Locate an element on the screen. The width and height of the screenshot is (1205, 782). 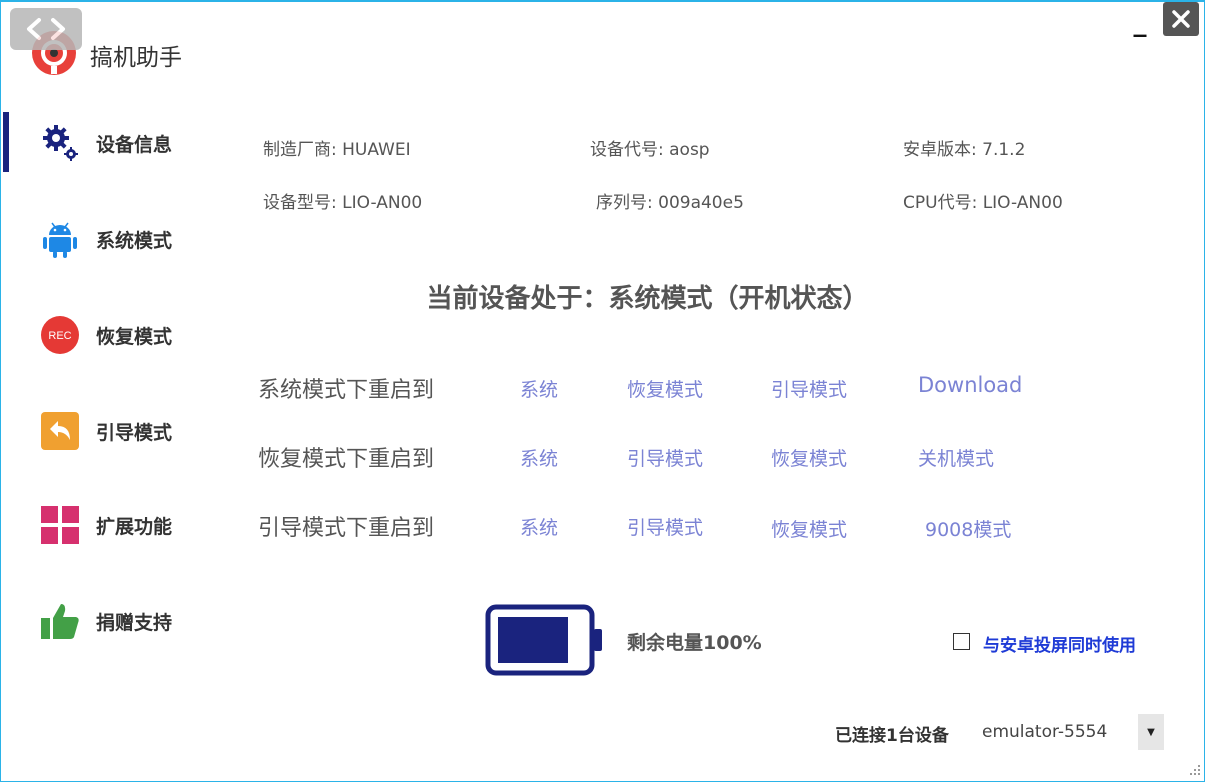
history-nav-button is located at coordinates (46, 29).